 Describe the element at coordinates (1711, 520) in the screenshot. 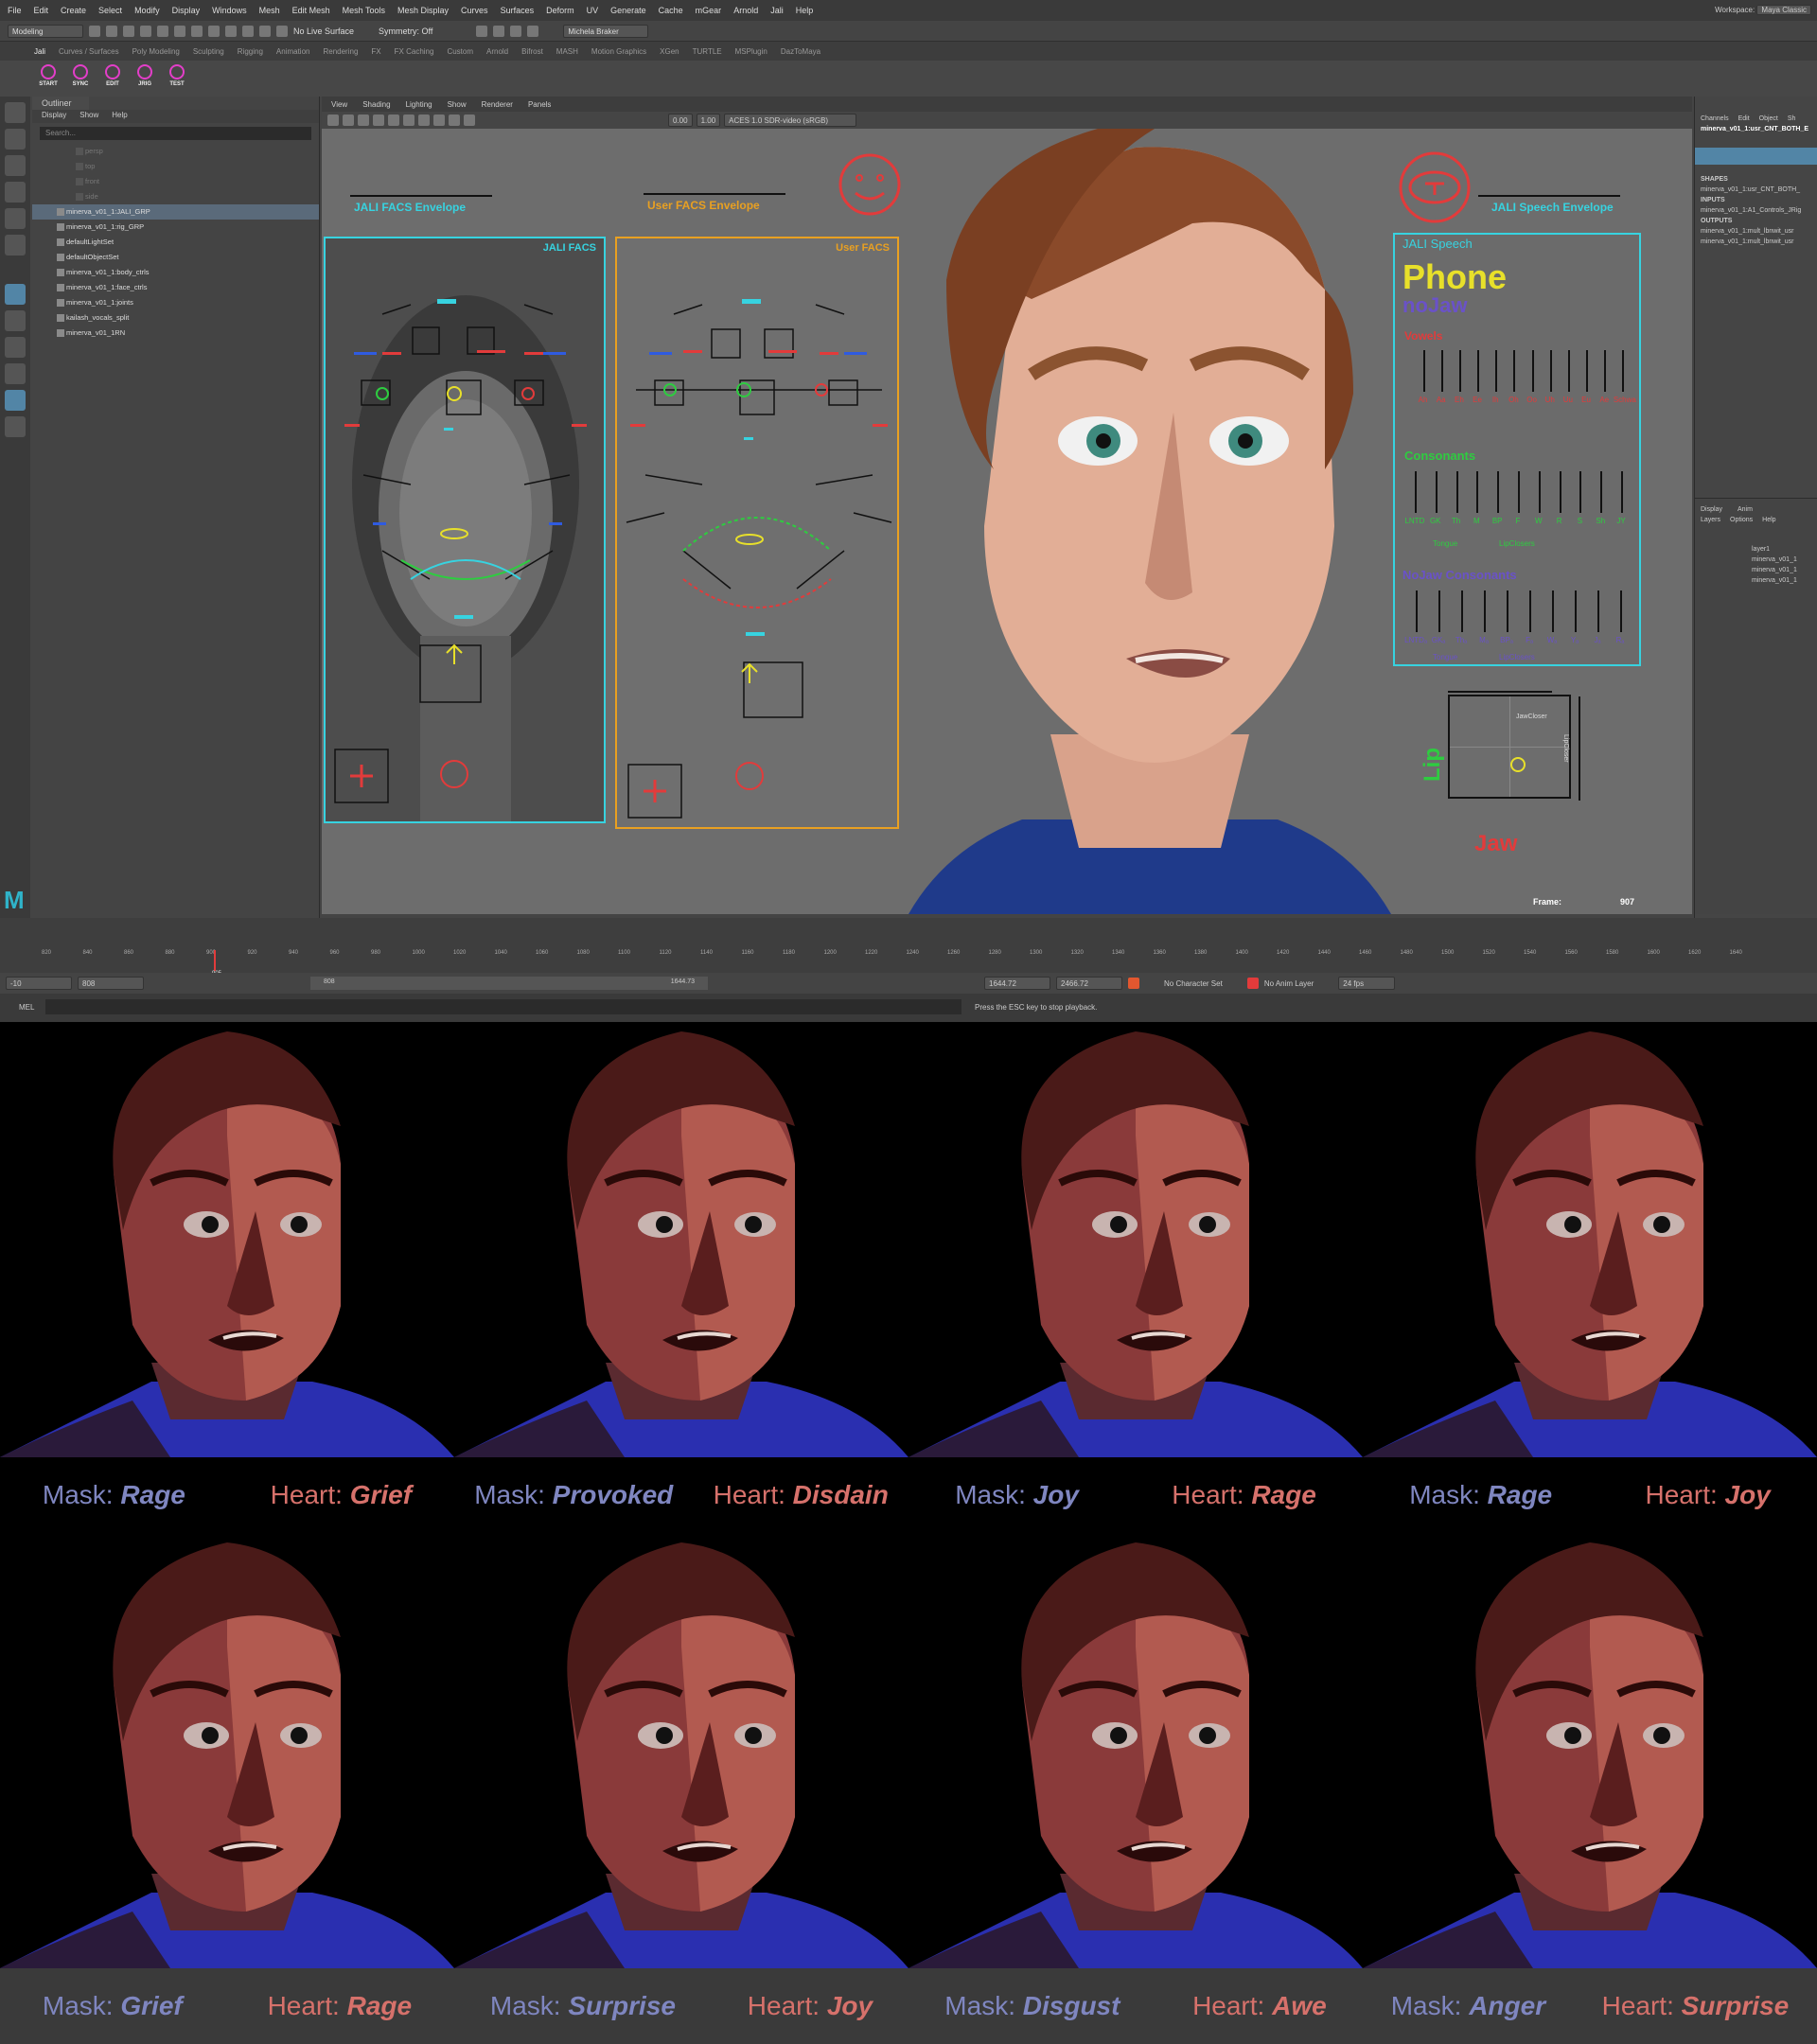

I see `layer-menu-layers: Layers` at that location.